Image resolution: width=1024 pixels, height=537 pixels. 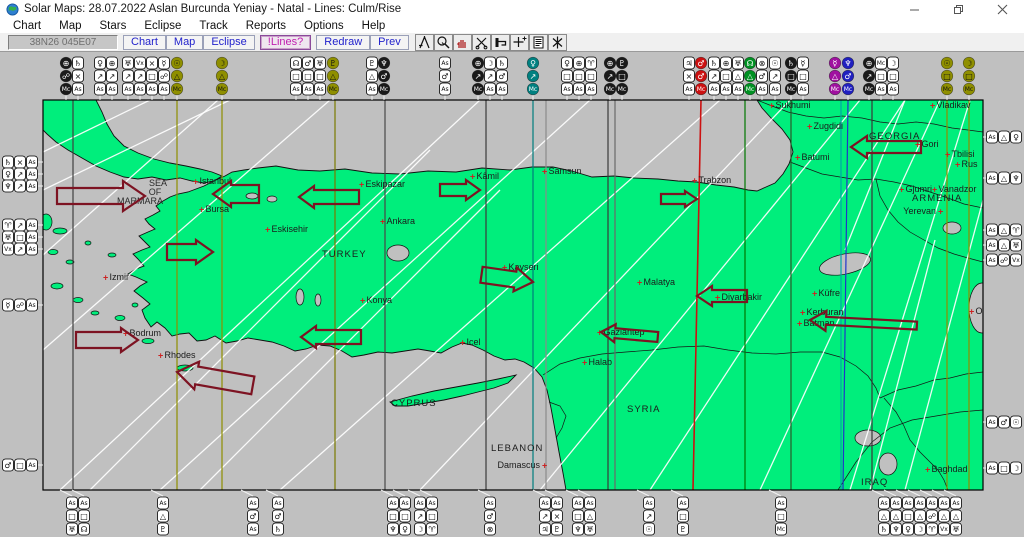 I want to click on toolbar-button-prev: Prev, so click(x=389, y=42).